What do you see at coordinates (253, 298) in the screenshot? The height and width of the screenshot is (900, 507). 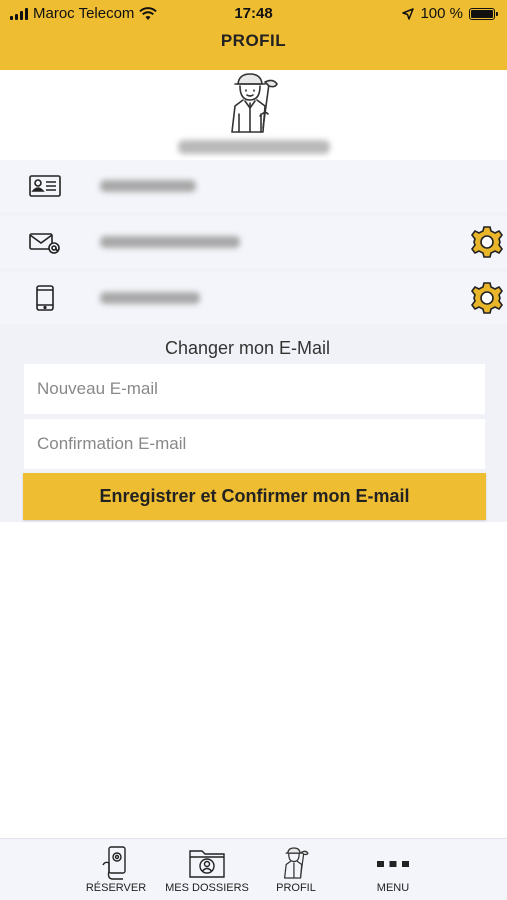 I see `info-row-phone` at bounding box center [253, 298].